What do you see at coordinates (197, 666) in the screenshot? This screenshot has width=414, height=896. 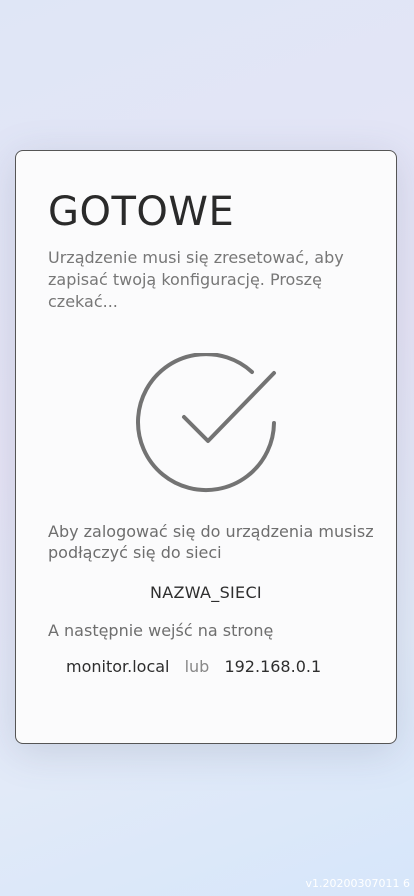 I see `address-separator: lub` at bounding box center [197, 666].